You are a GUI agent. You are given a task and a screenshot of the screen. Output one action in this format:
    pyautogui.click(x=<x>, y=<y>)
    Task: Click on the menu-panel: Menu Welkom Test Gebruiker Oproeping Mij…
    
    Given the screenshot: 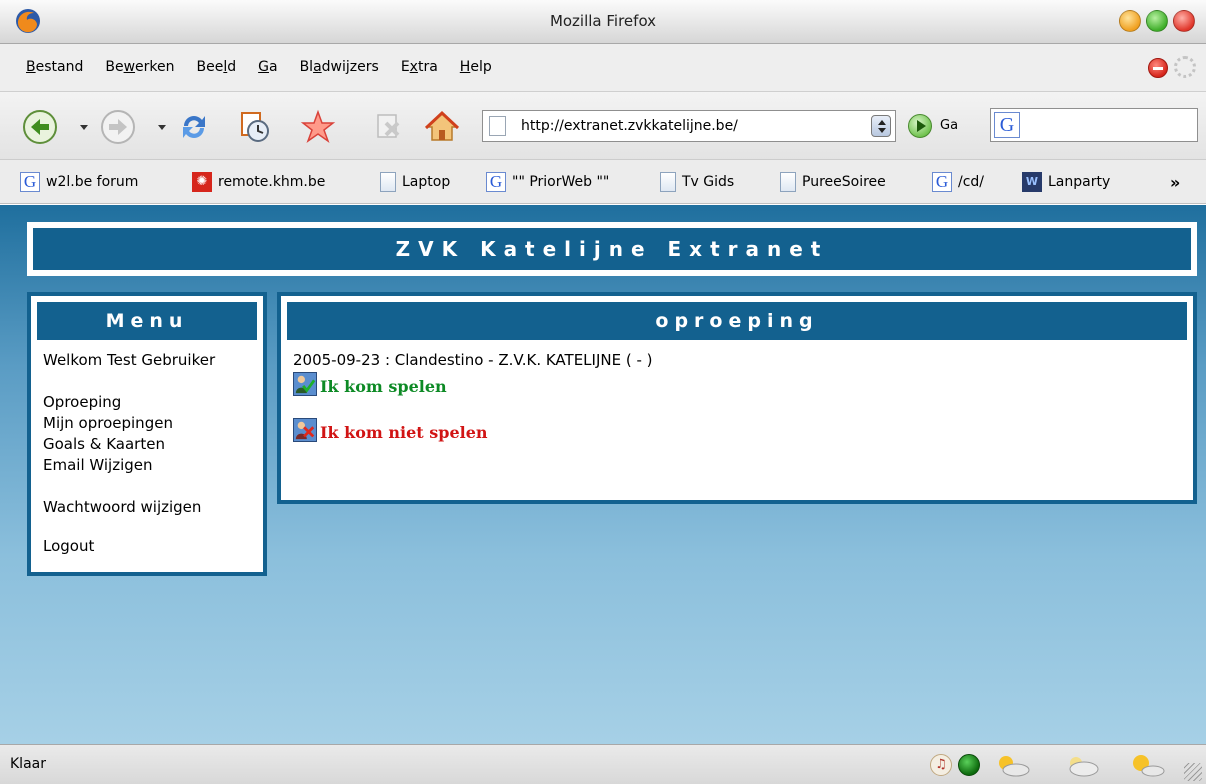 What is the action you would take?
    pyautogui.click(x=147, y=434)
    